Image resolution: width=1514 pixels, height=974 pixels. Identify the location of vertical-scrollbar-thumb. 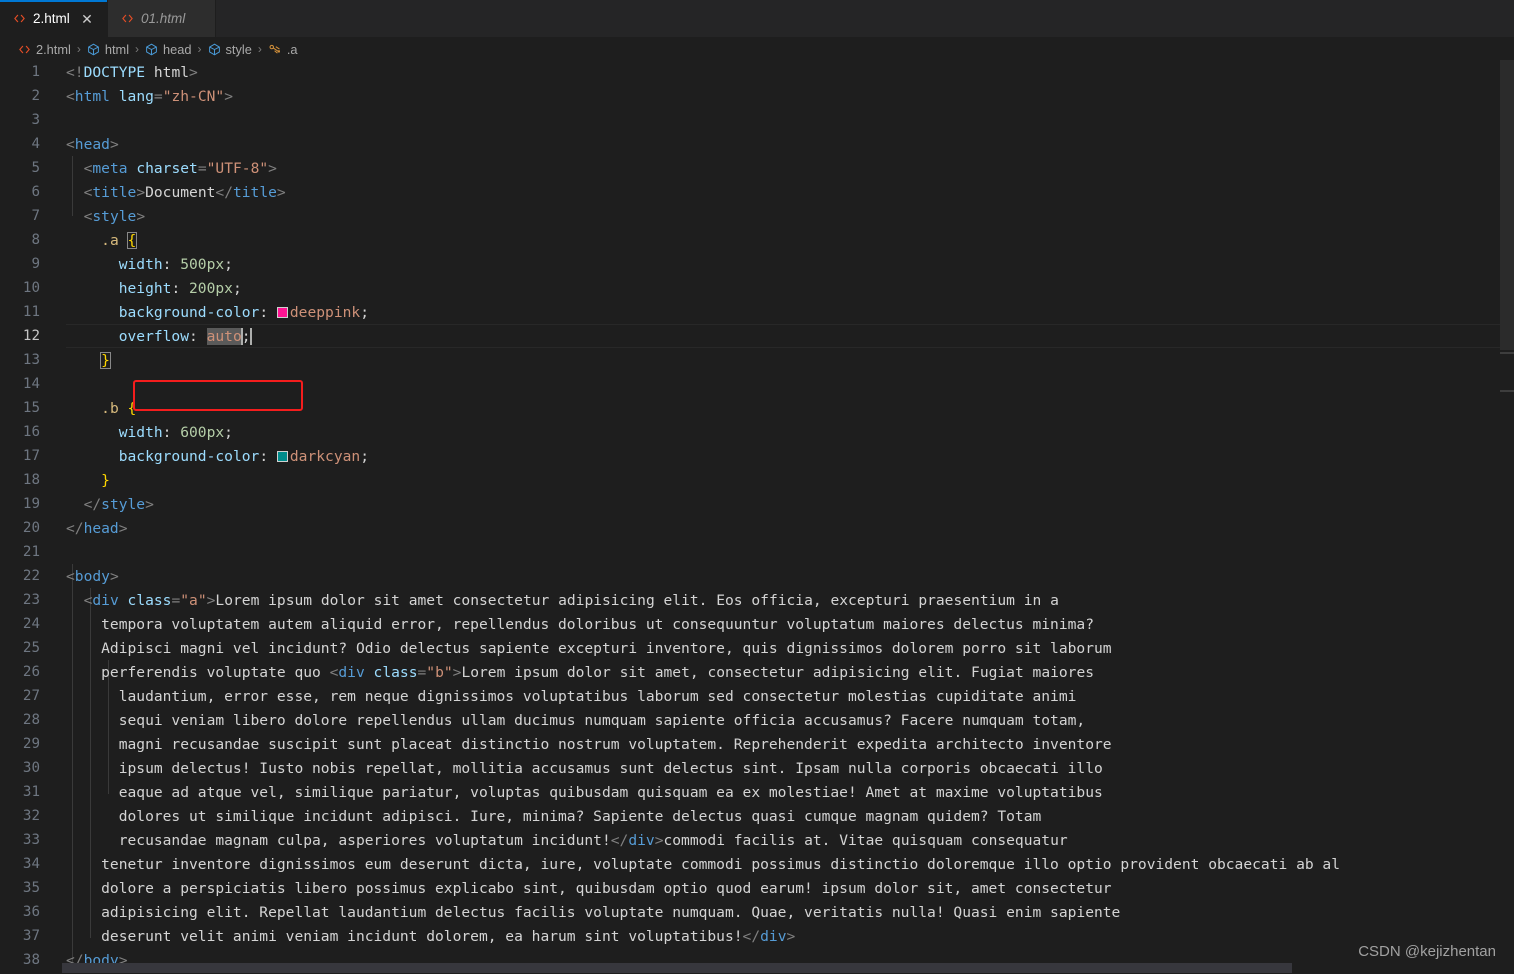
(1507, 205).